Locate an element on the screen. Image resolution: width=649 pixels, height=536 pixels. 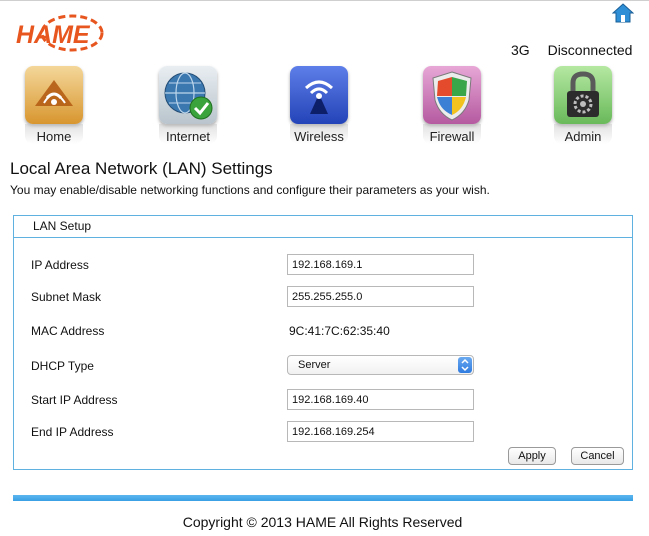
network-type: 3G is located at coordinates (520, 50).